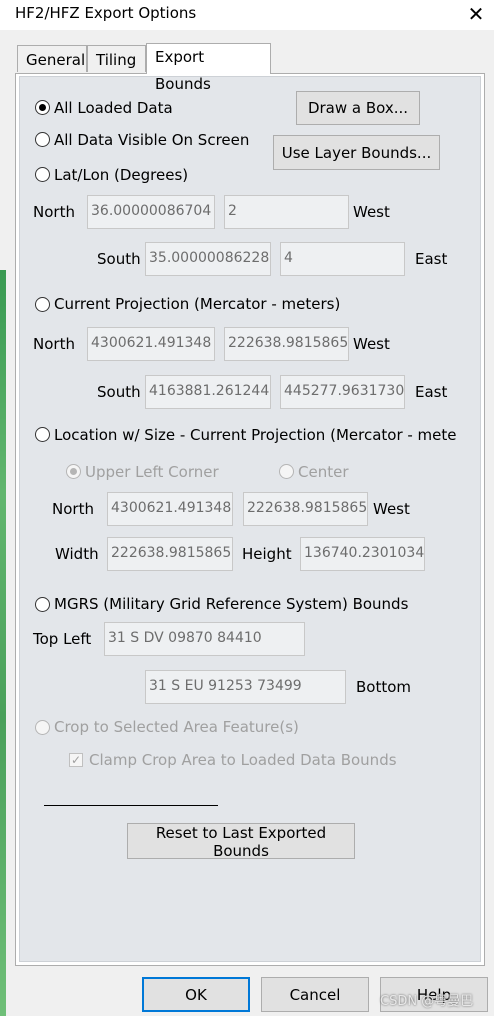 The width and height of the screenshot is (494, 1016). Describe the element at coordinates (286, 471) in the screenshot. I see `radio-center` at that location.